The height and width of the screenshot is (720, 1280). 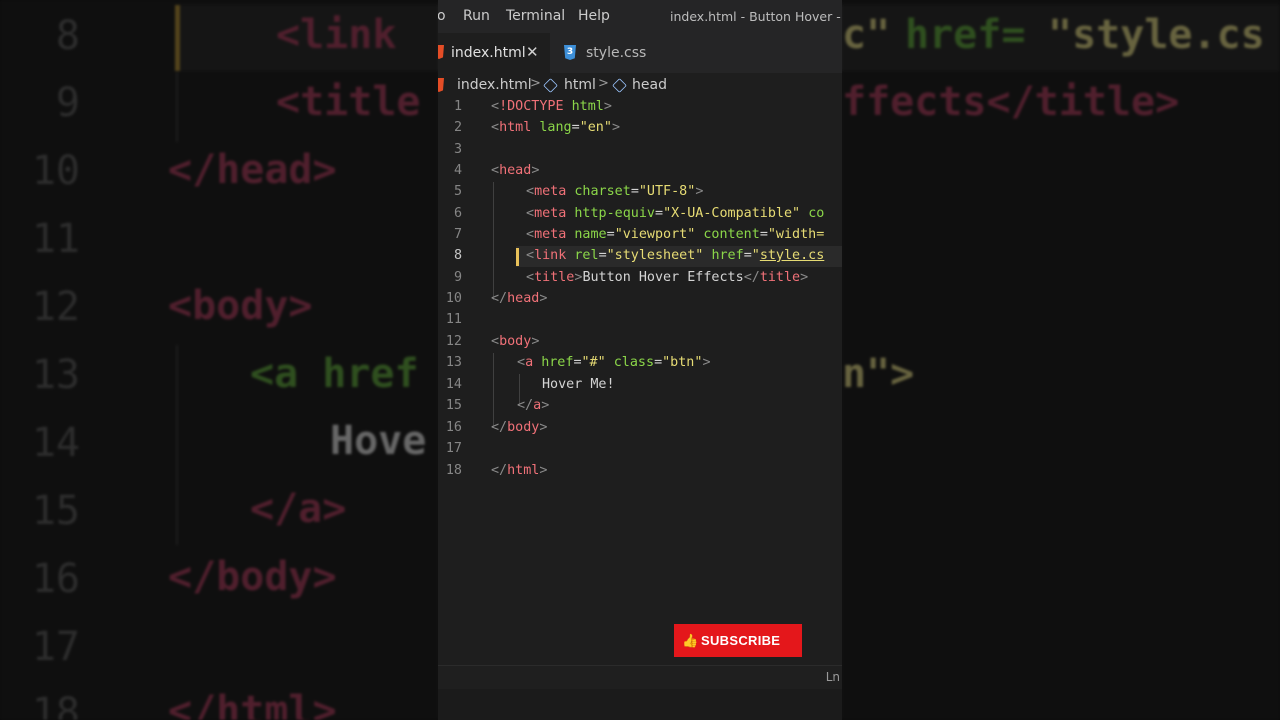 What do you see at coordinates (457, 170) in the screenshot?
I see `line-number: 4` at bounding box center [457, 170].